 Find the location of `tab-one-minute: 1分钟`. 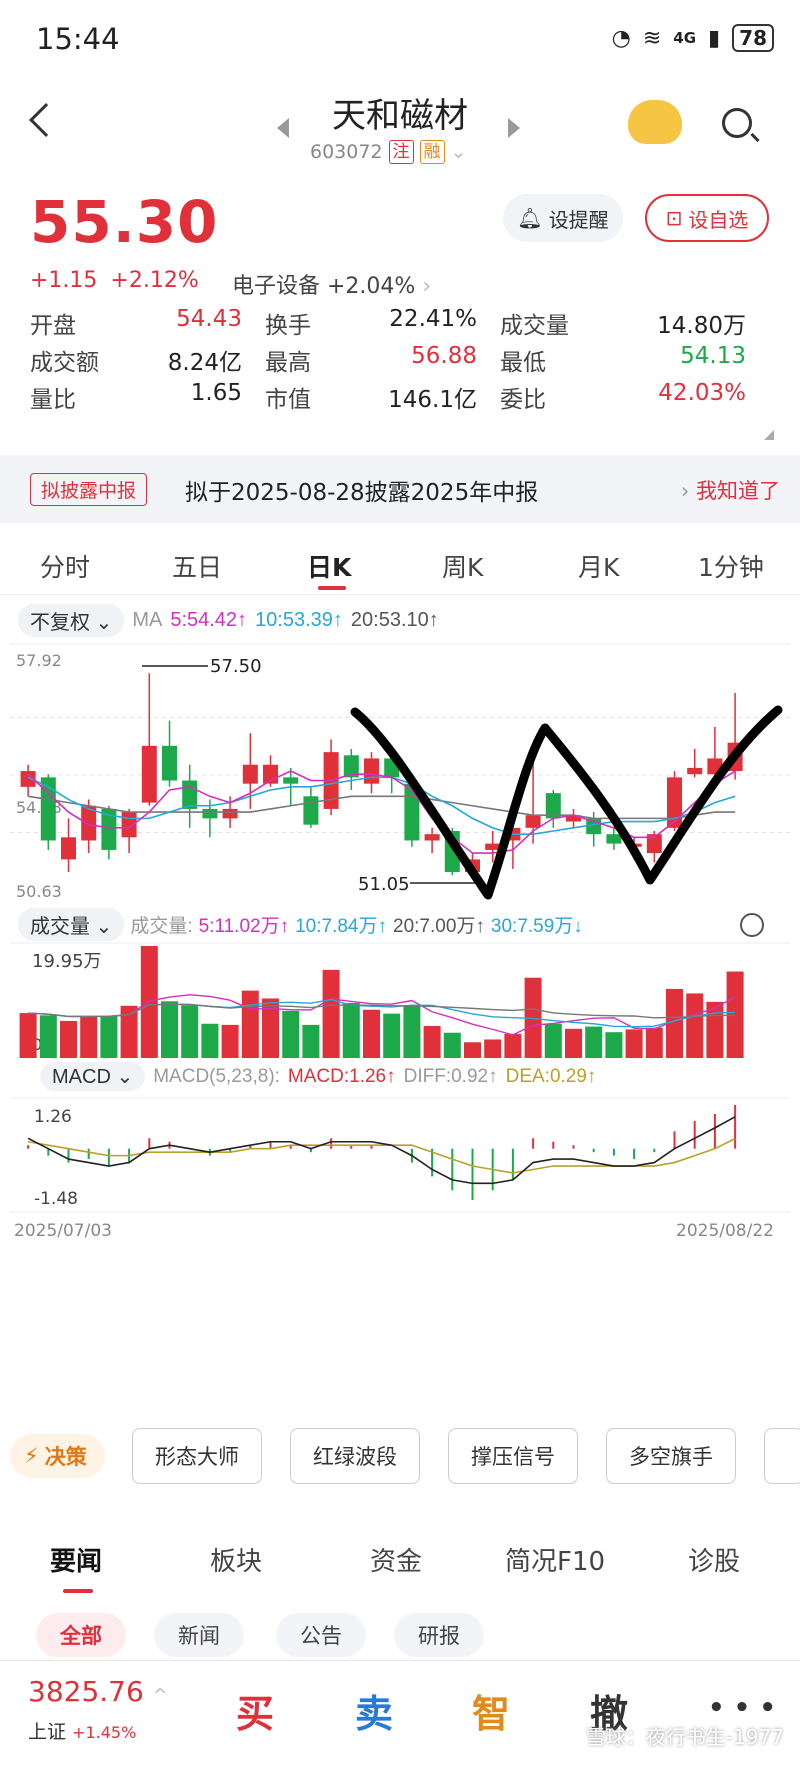

tab-one-minute: 1分钟 is located at coordinates (731, 566).